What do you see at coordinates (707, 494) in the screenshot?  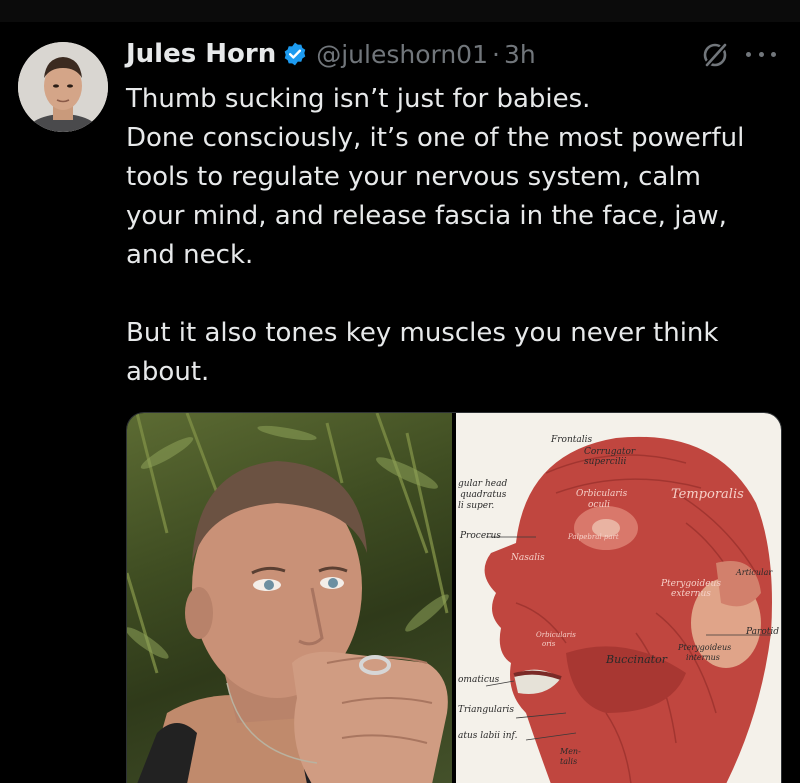 I see `label-temporalis: Temporalis` at bounding box center [707, 494].